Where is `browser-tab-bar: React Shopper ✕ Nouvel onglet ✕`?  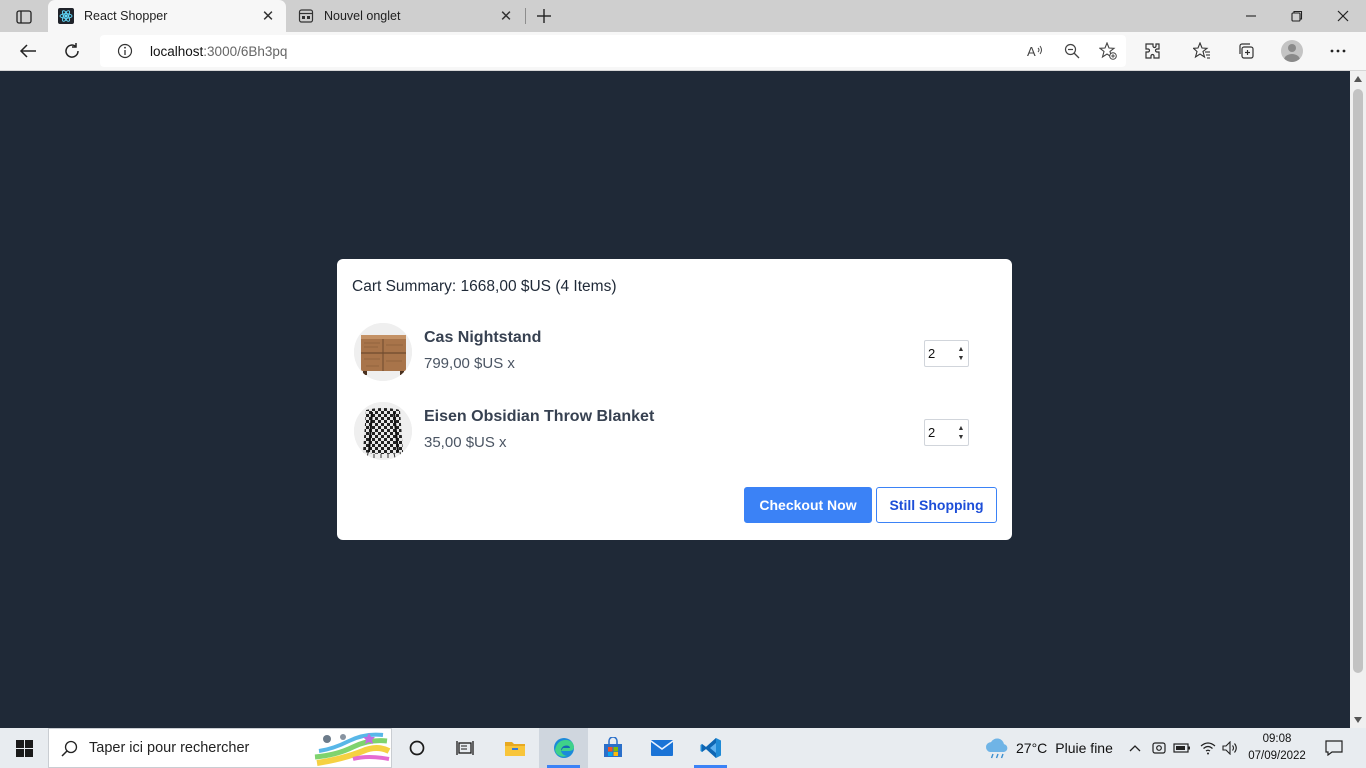
browser-tab-bar: React Shopper ✕ Nouvel onglet ✕ is located at coordinates (683, 16).